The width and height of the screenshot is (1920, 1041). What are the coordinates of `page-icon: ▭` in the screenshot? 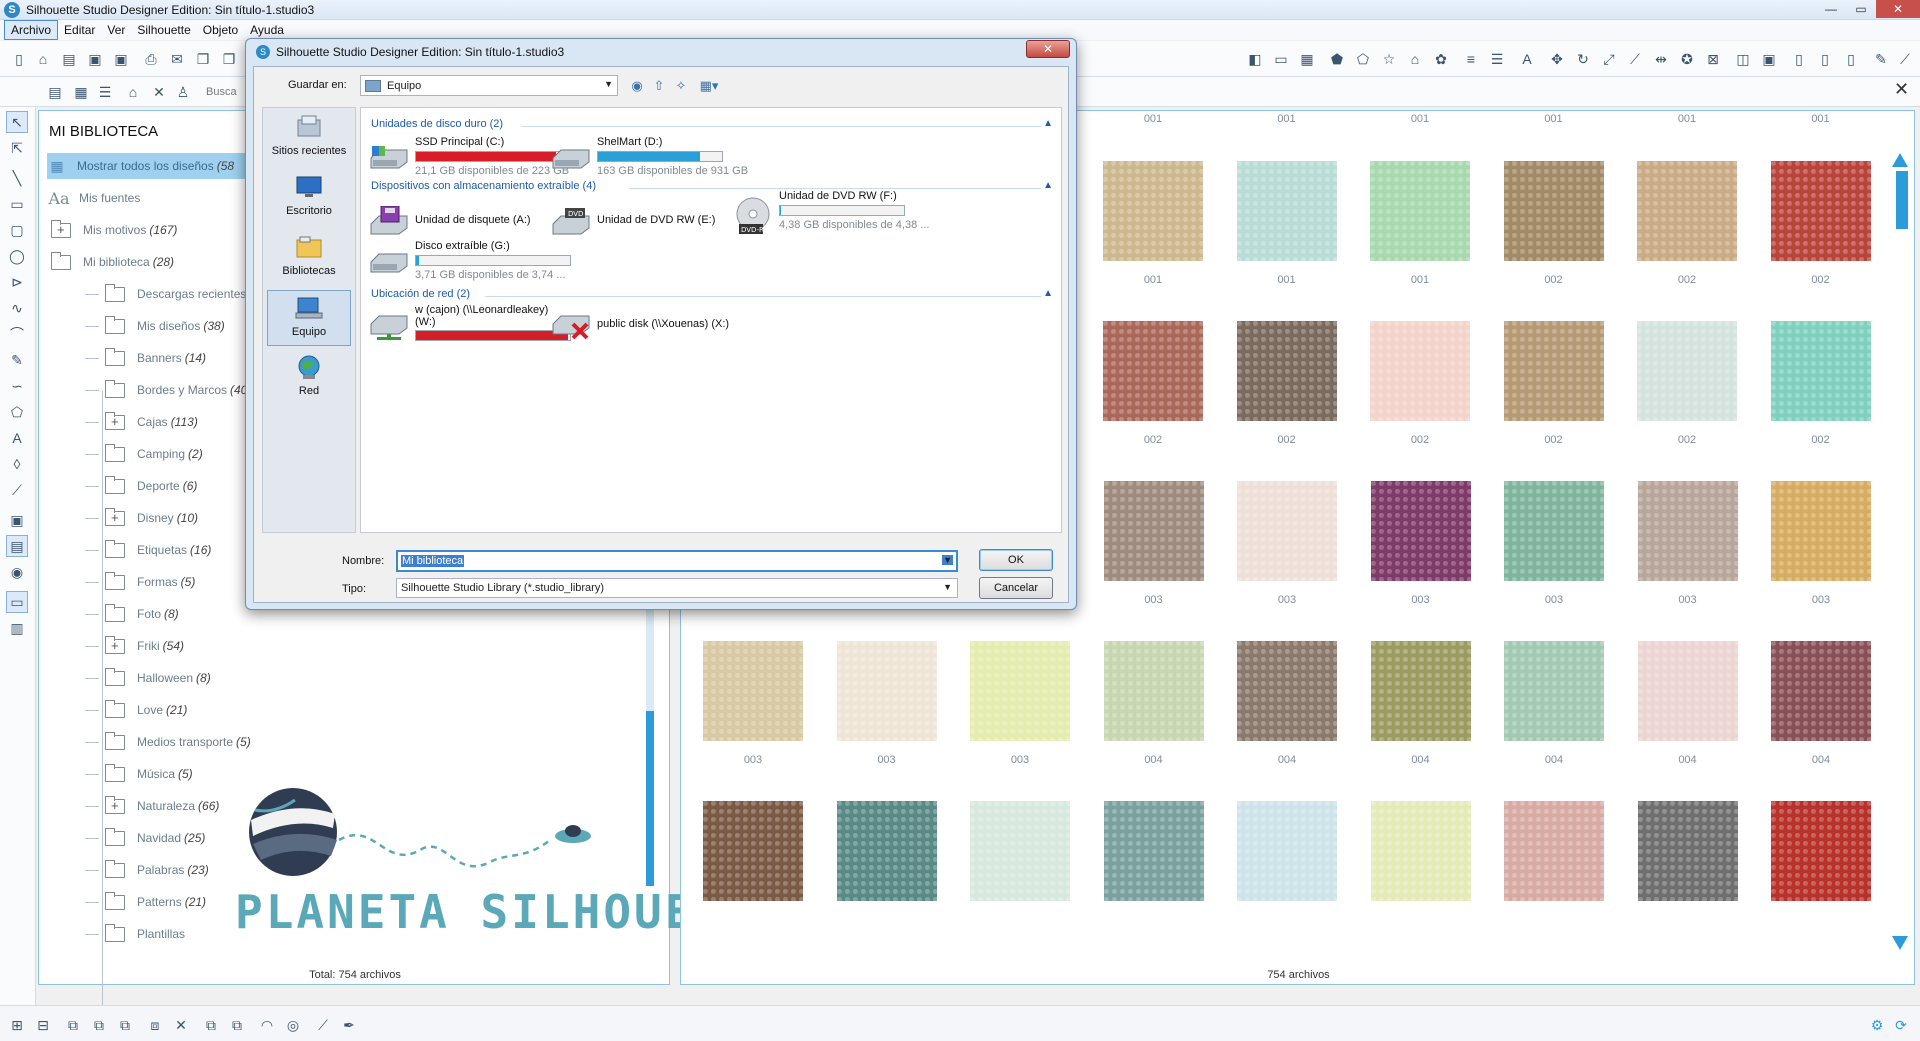 It's located at (1281, 59).